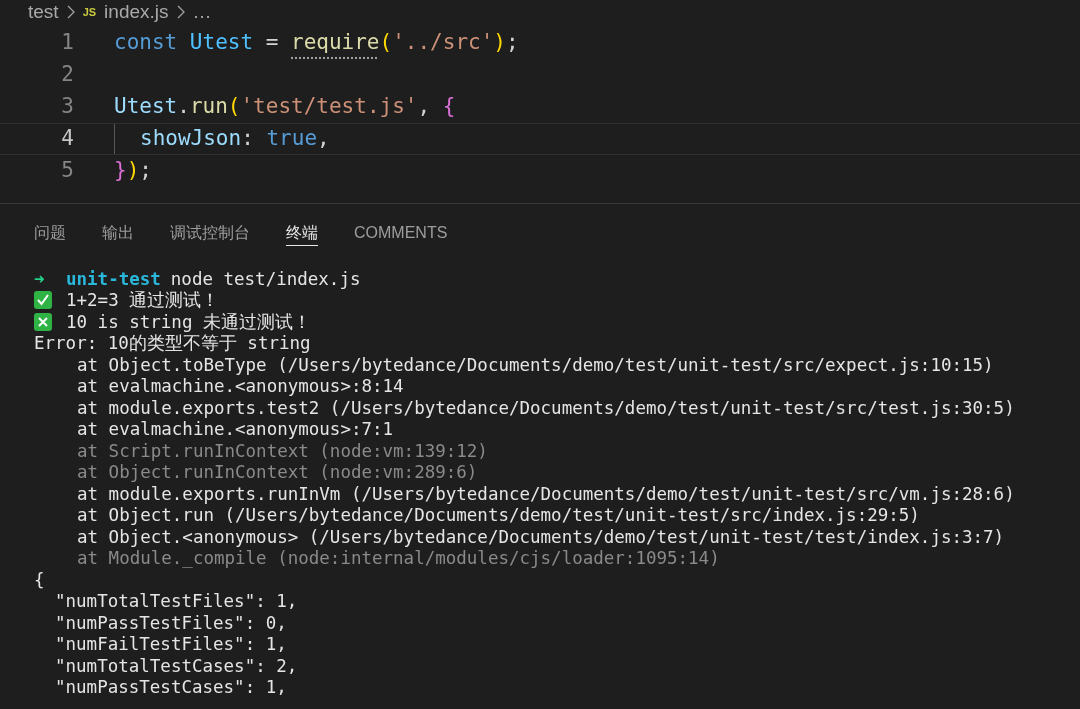 This screenshot has height=709, width=1080. Describe the element at coordinates (535, 365) in the screenshot. I see `terminal-output-line: at Object.toBeType (/Users/bytedance/Documents/demo/test/unit-test/src/expect.js:10:15)` at that location.